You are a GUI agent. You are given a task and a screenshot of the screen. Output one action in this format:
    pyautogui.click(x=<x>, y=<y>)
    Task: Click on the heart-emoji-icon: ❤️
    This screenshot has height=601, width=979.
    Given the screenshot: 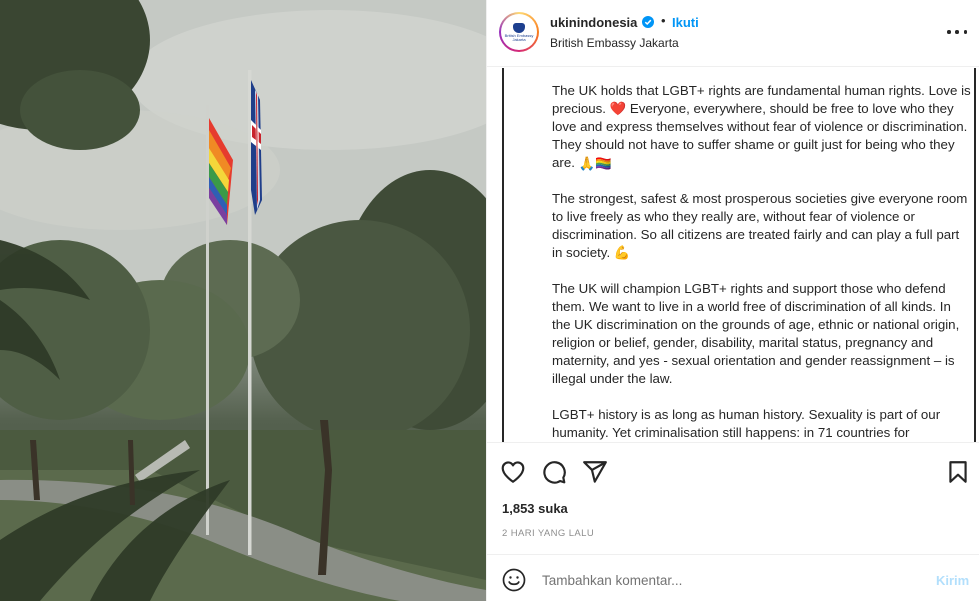 What is the action you would take?
    pyautogui.click(x=618, y=109)
    